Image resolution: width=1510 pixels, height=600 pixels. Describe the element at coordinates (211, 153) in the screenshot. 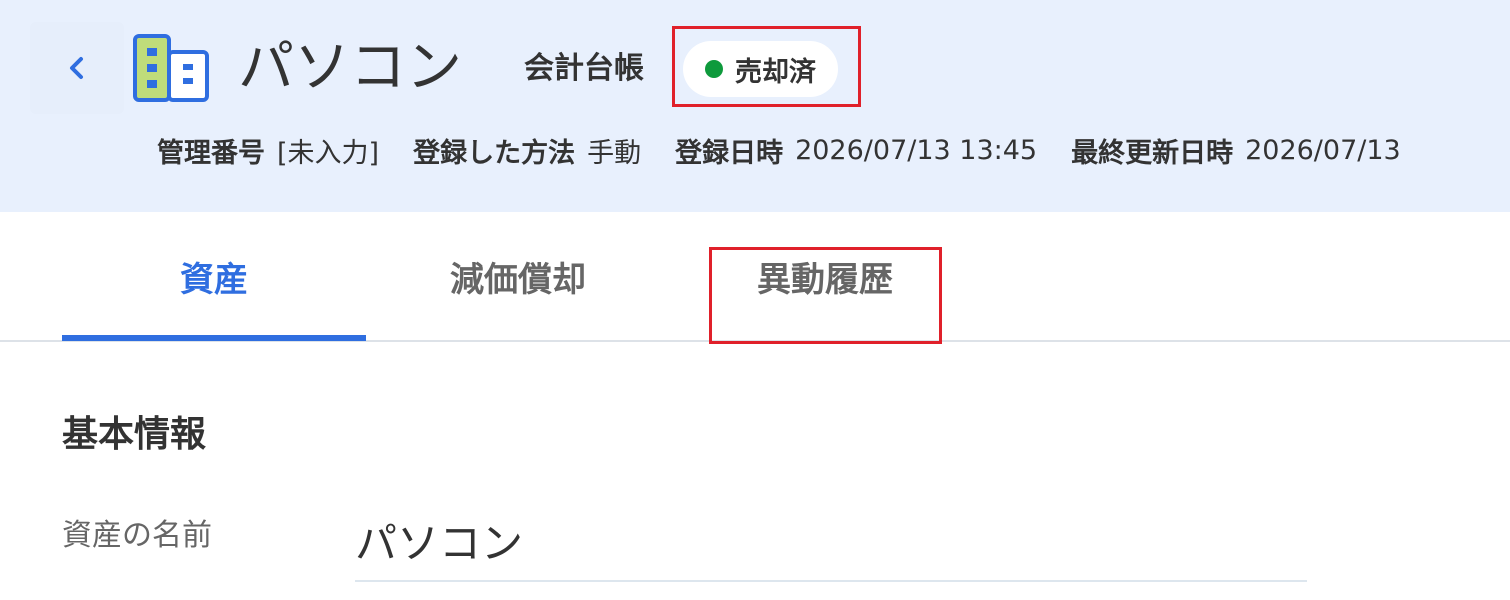

I see `meta-key-management-number: 管理番号` at that location.